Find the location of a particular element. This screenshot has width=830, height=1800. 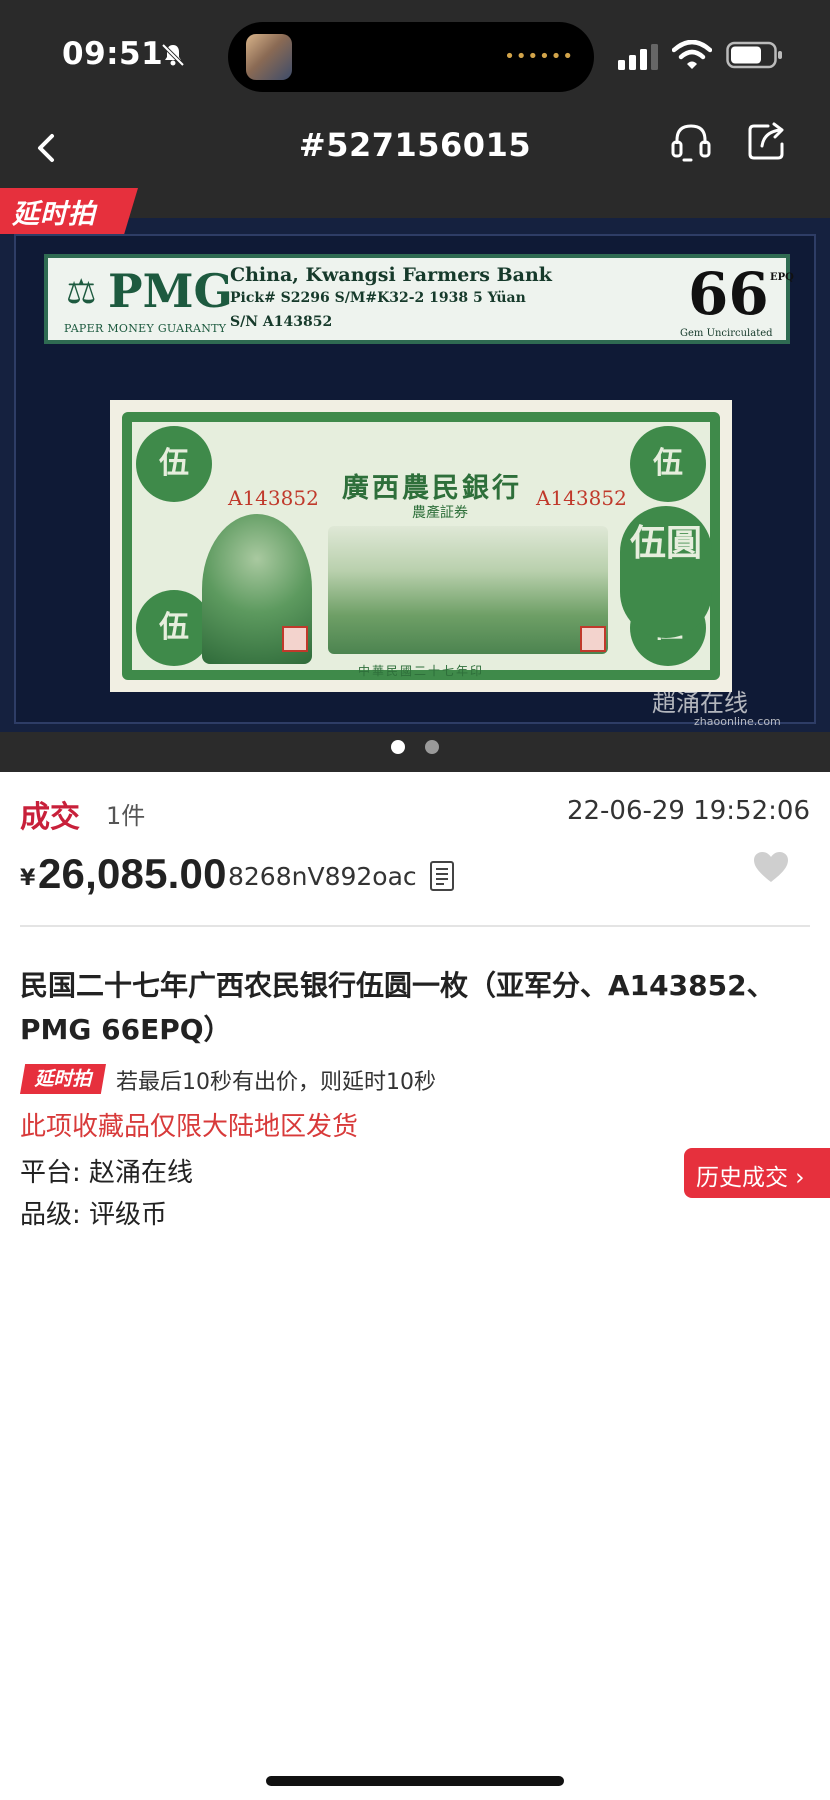

cellular-signal-icon is located at coordinates (638, 57).